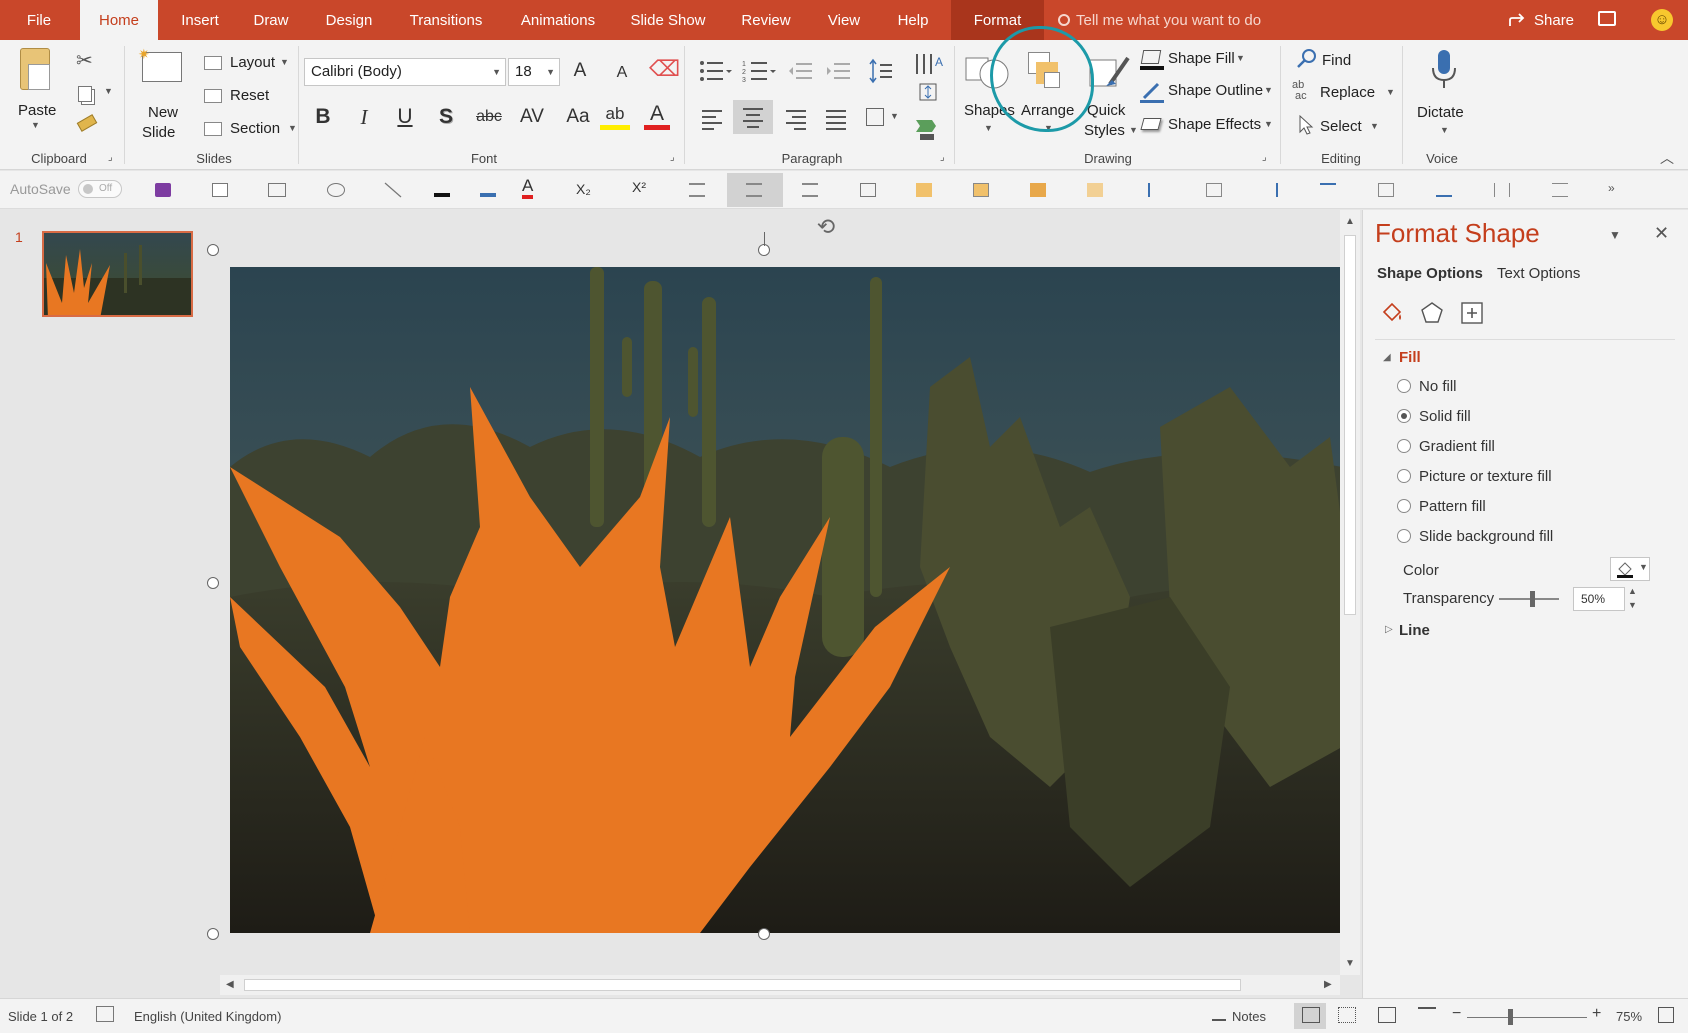 This screenshot has height=1033, width=1688. I want to click on transparency-input: 50%, so click(1599, 599).